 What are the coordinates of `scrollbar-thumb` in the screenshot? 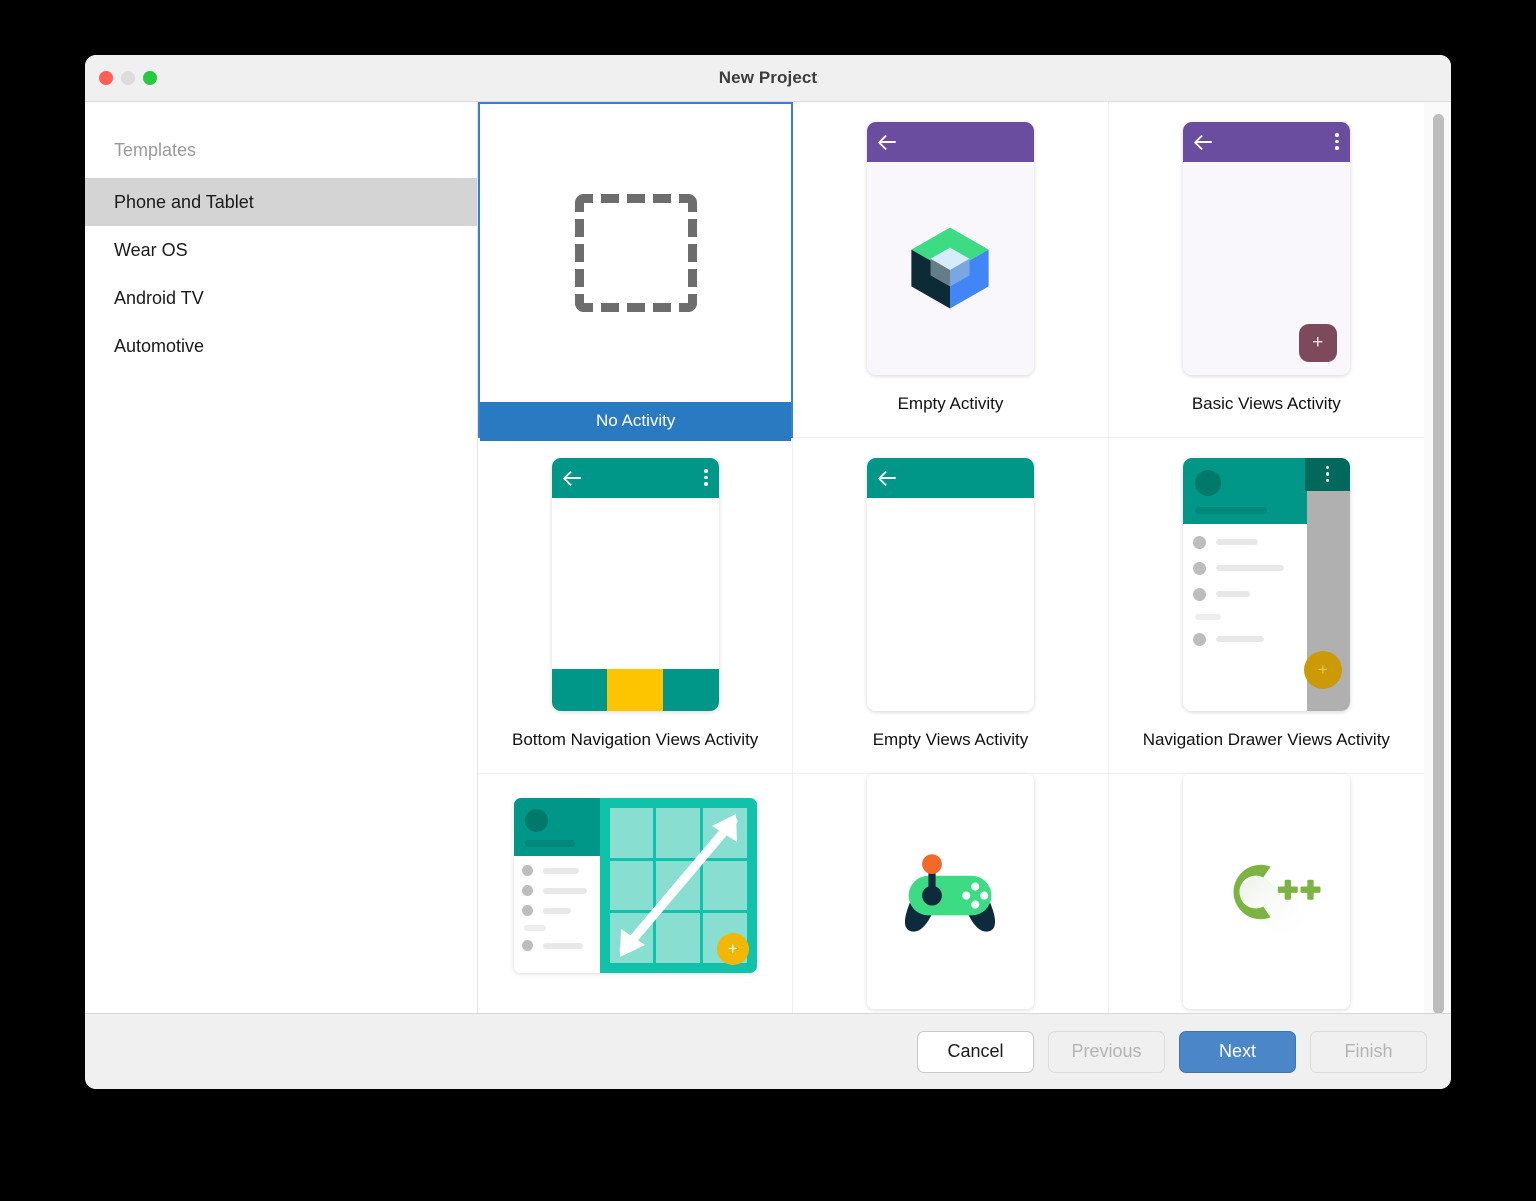 It's located at (1438, 563).